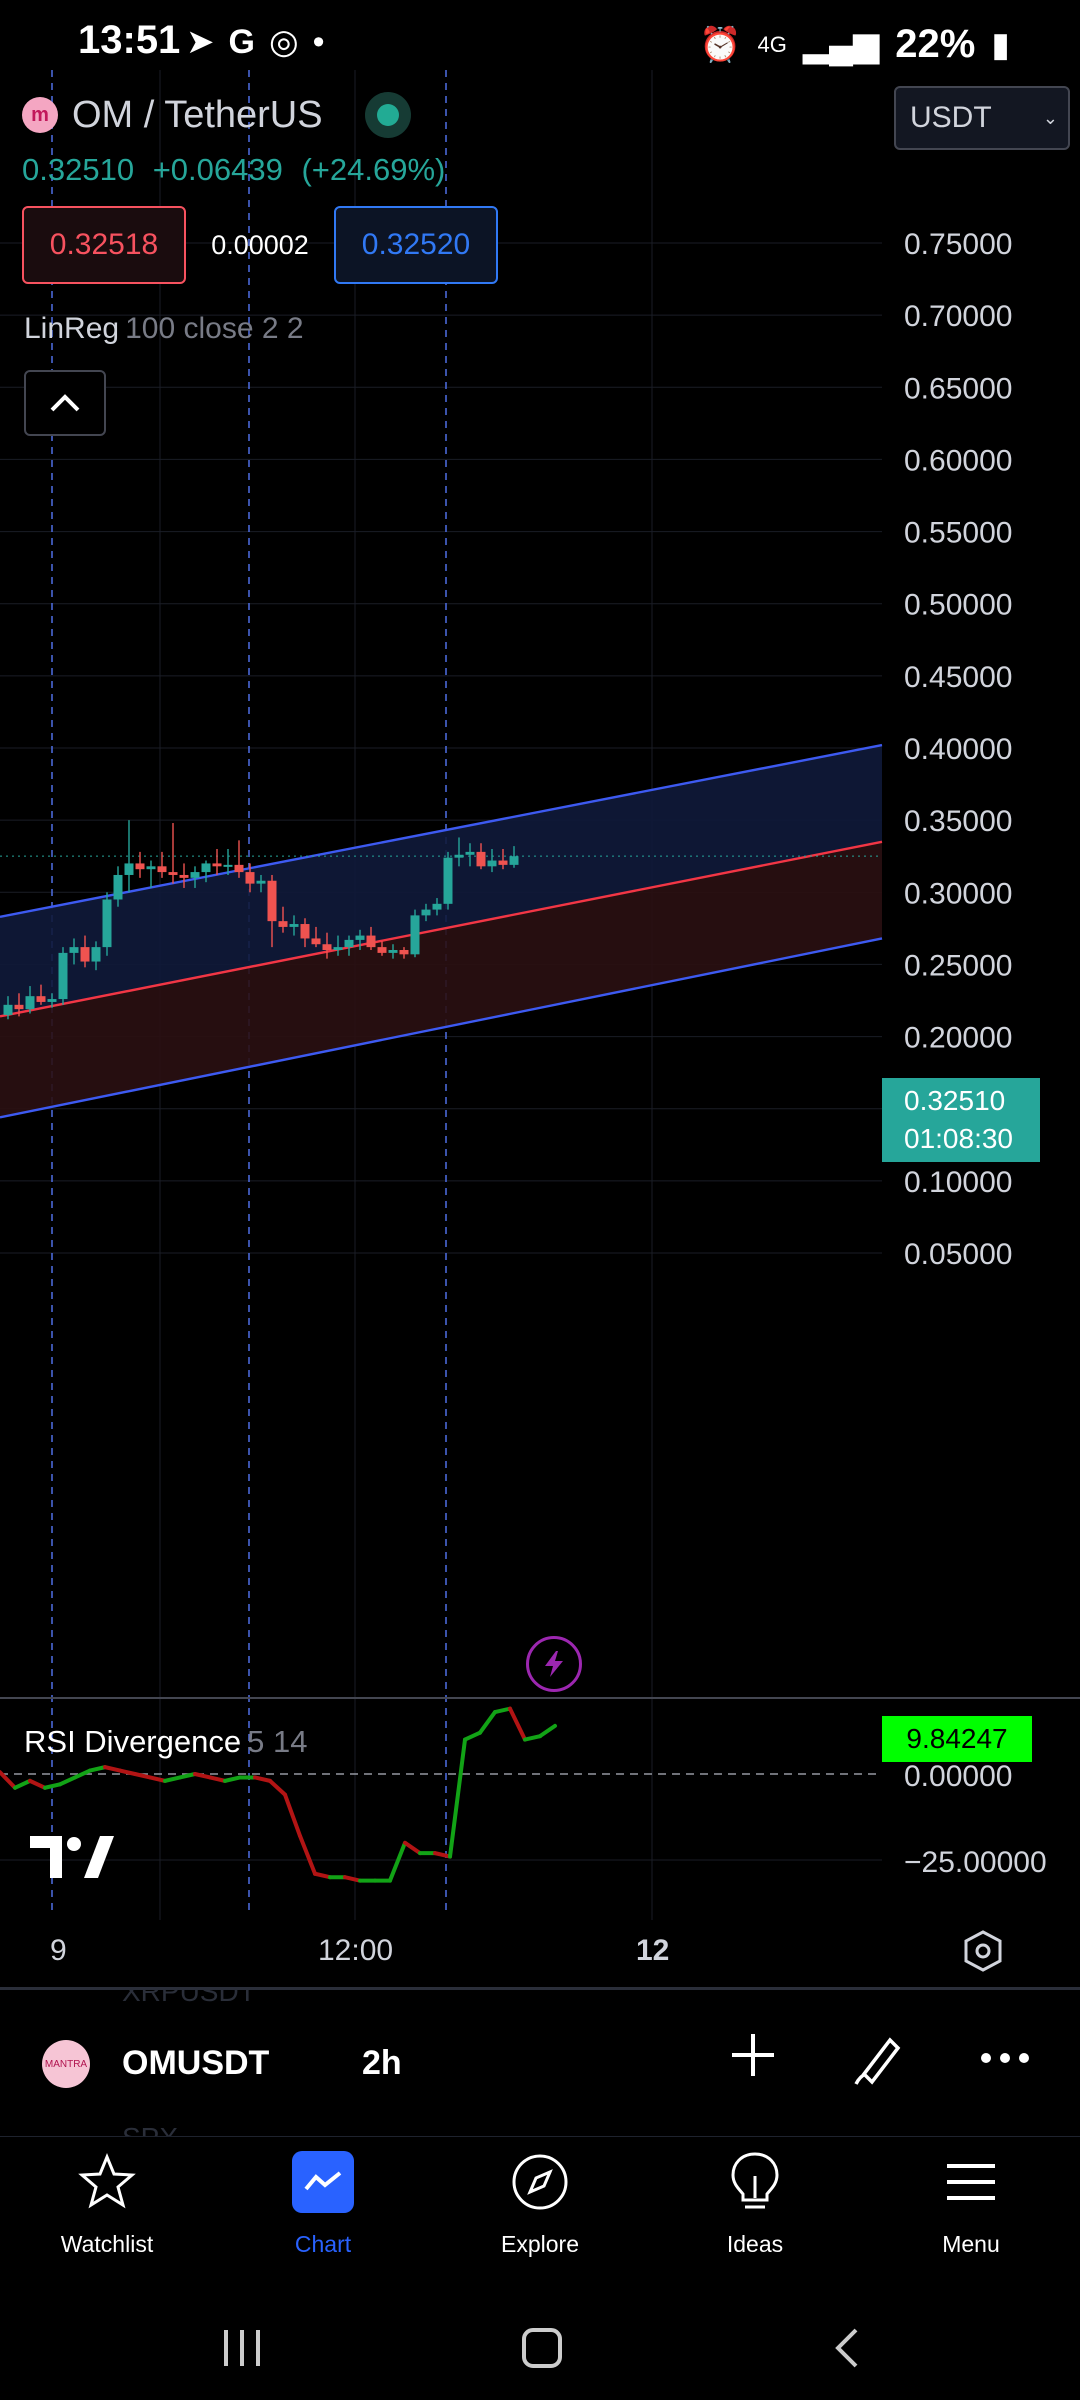 This screenshot has height=2400, width=1080. I want to click on bar-countdown: 01:08:30, so click(958, 1138).